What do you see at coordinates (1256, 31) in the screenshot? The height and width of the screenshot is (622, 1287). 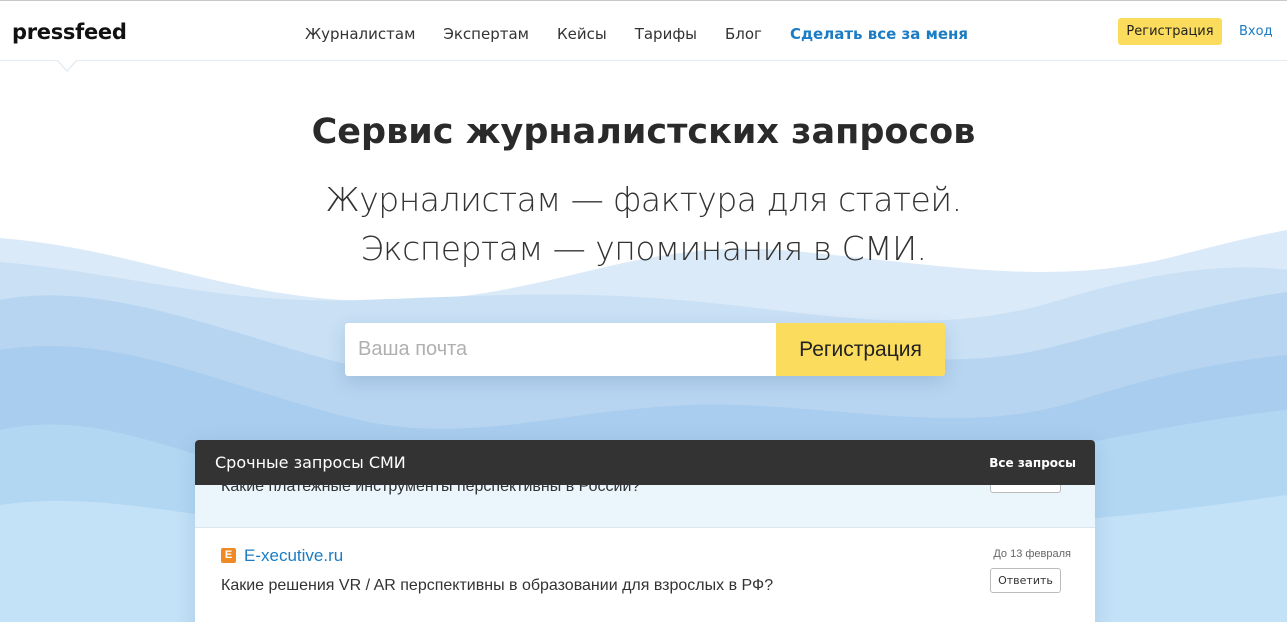 I see `login-link: Вход` at bounding box center [1256, 31].